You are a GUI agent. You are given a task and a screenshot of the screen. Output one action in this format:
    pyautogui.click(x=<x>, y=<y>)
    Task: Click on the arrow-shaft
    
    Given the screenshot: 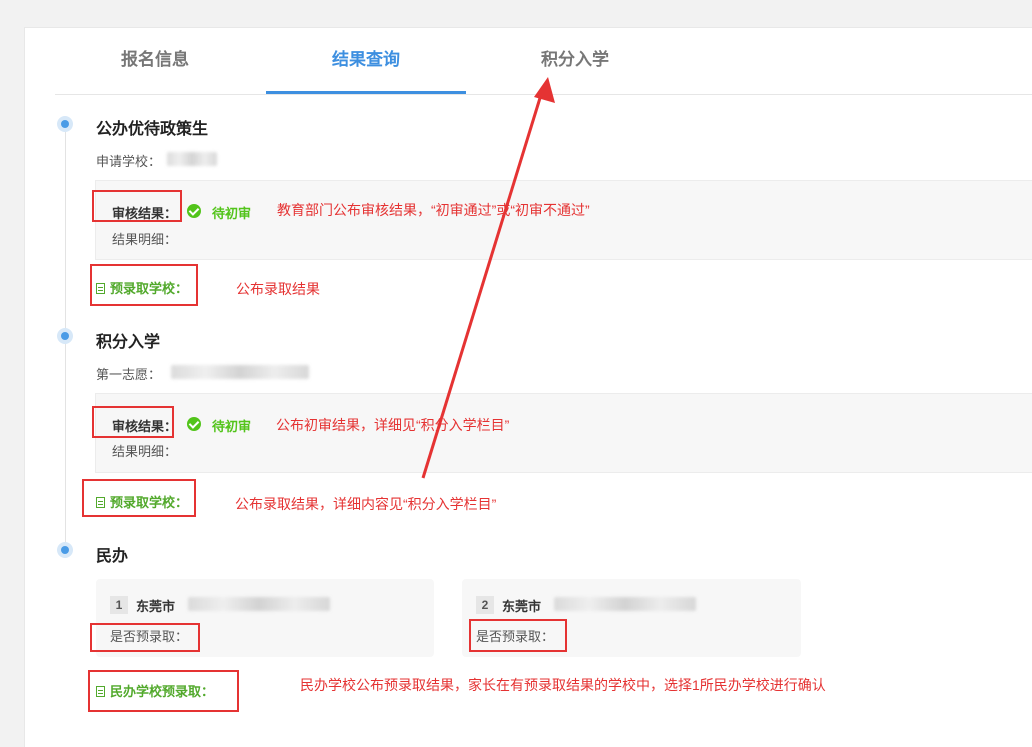 What is the action you would take?
    pyautogui.click(x=481, y=288)
    